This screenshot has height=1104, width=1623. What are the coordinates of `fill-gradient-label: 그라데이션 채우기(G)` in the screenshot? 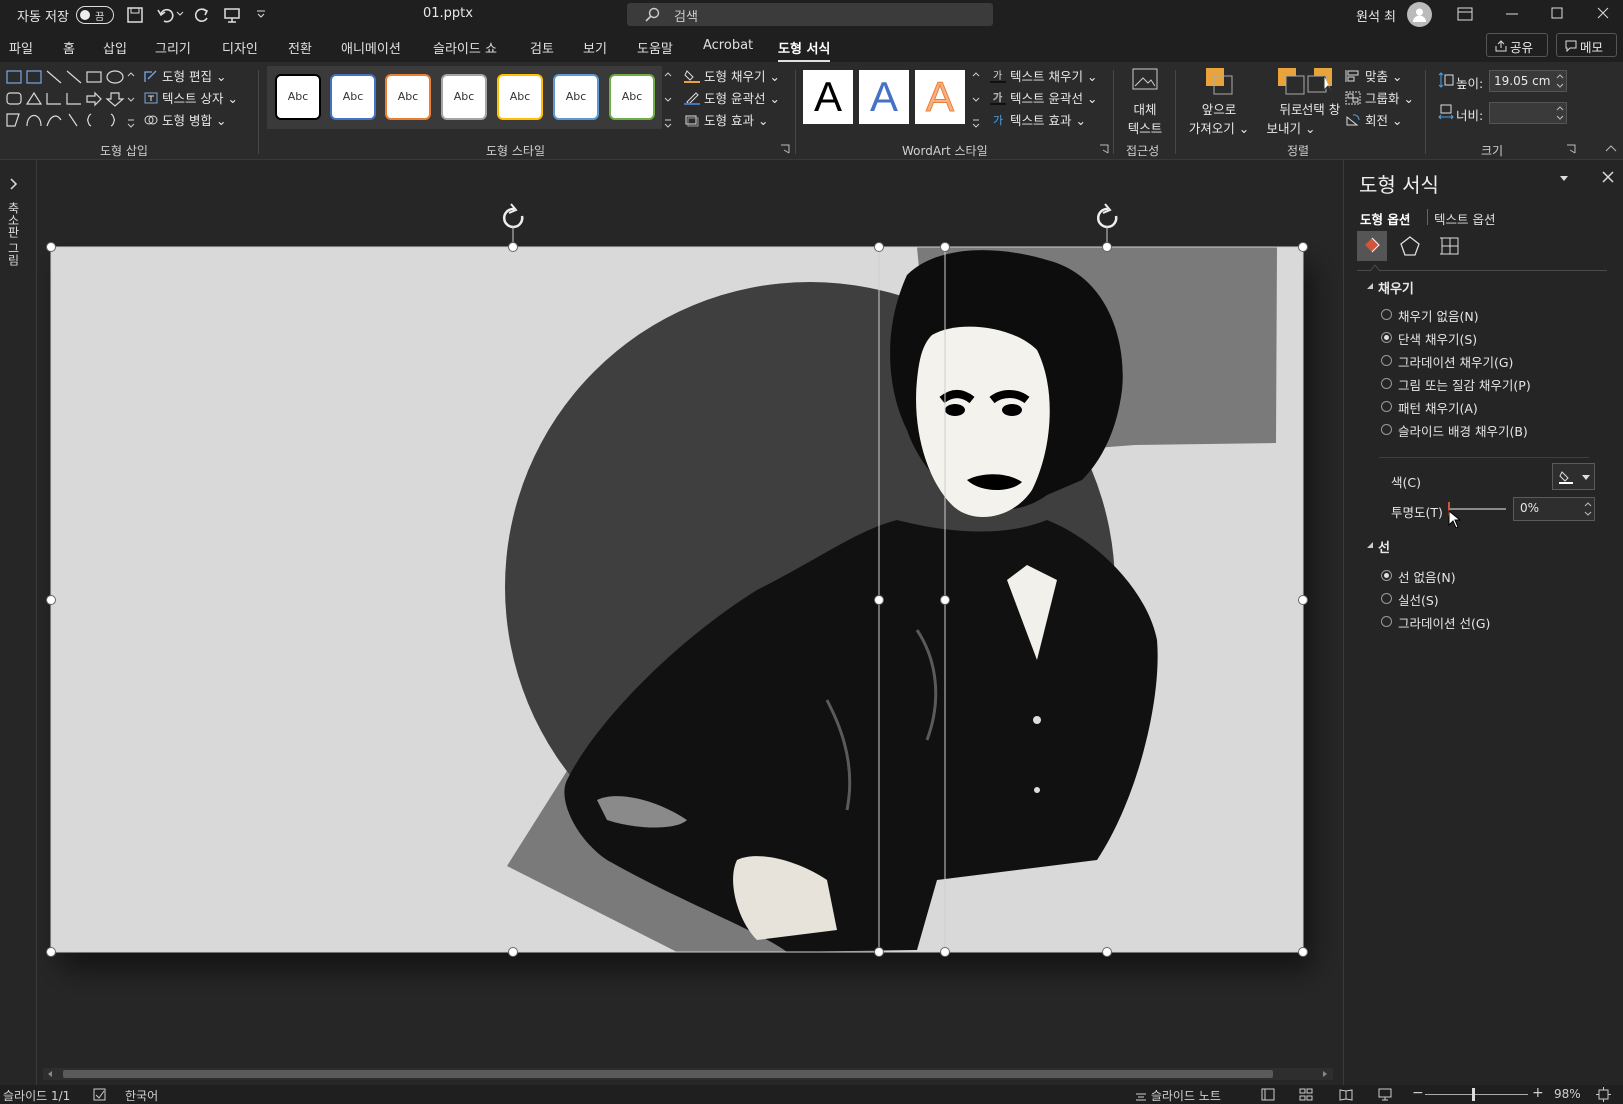 It's located at (1455, 361).